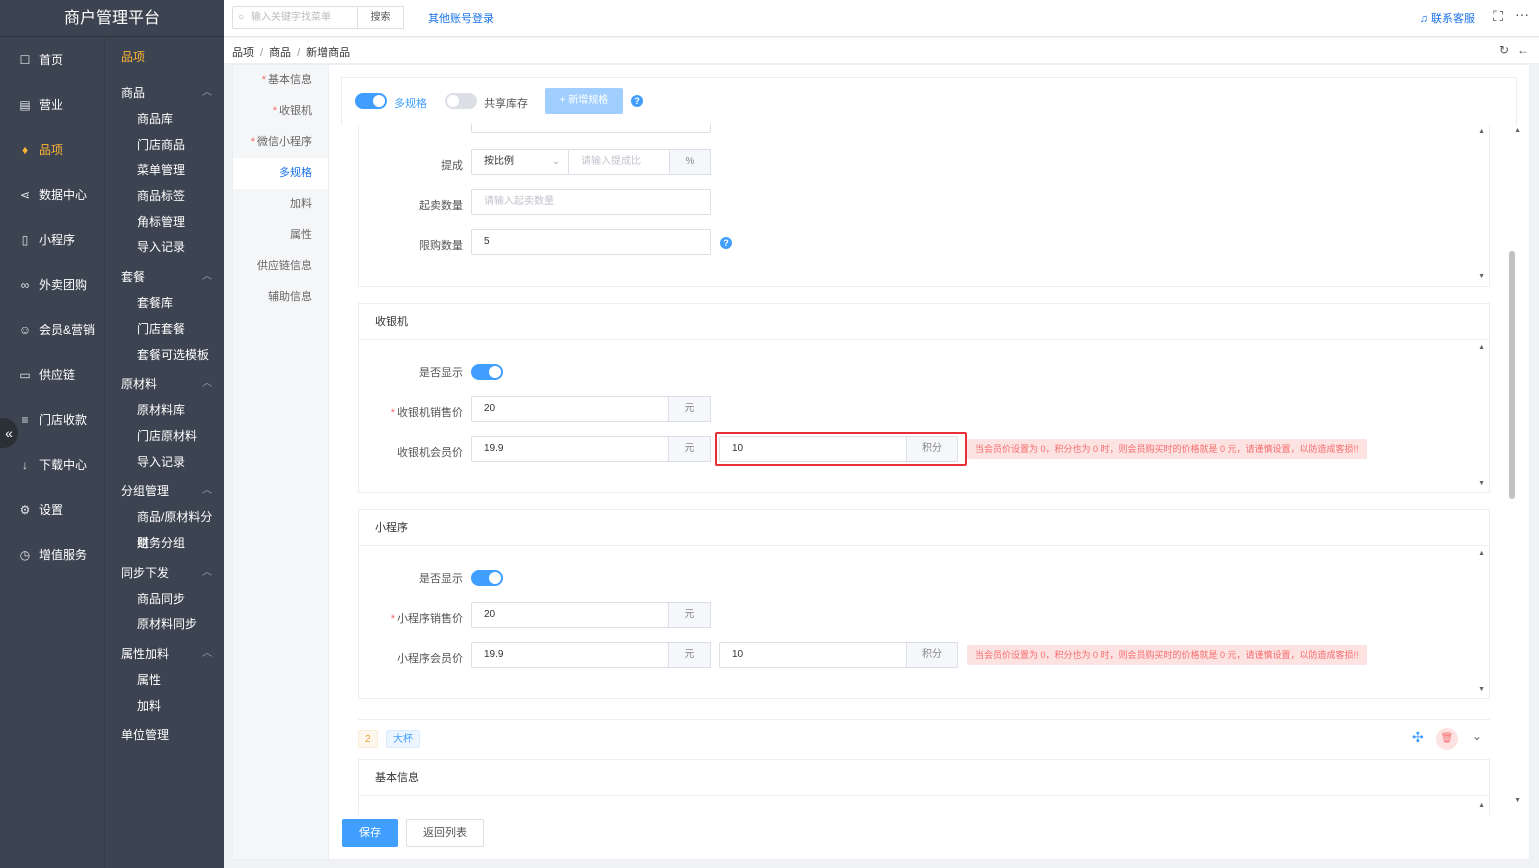  What do you see at coordinates (164, 223) in the screenshot?
I see `submenu-item: 角标管理` at bounding box center [164, 223].